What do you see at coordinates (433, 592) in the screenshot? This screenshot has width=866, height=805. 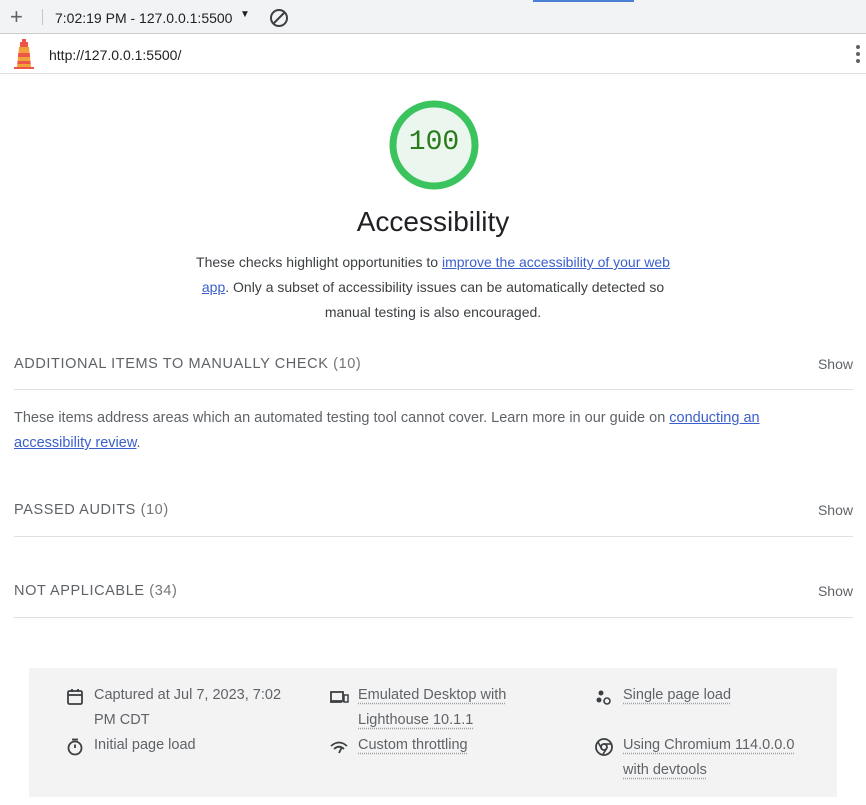 I see `group-not-applicable: NOT APPLICABLE (34) Show` at bounding box center [433, 592].